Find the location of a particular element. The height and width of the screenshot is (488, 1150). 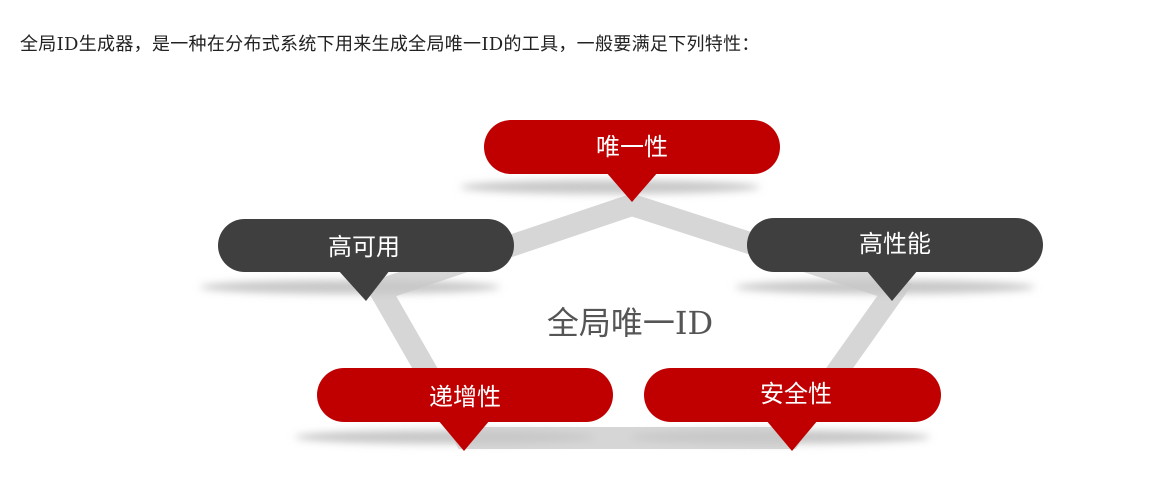

callout-high-performance-label: 高性能 is located at coordinates (895, 244).